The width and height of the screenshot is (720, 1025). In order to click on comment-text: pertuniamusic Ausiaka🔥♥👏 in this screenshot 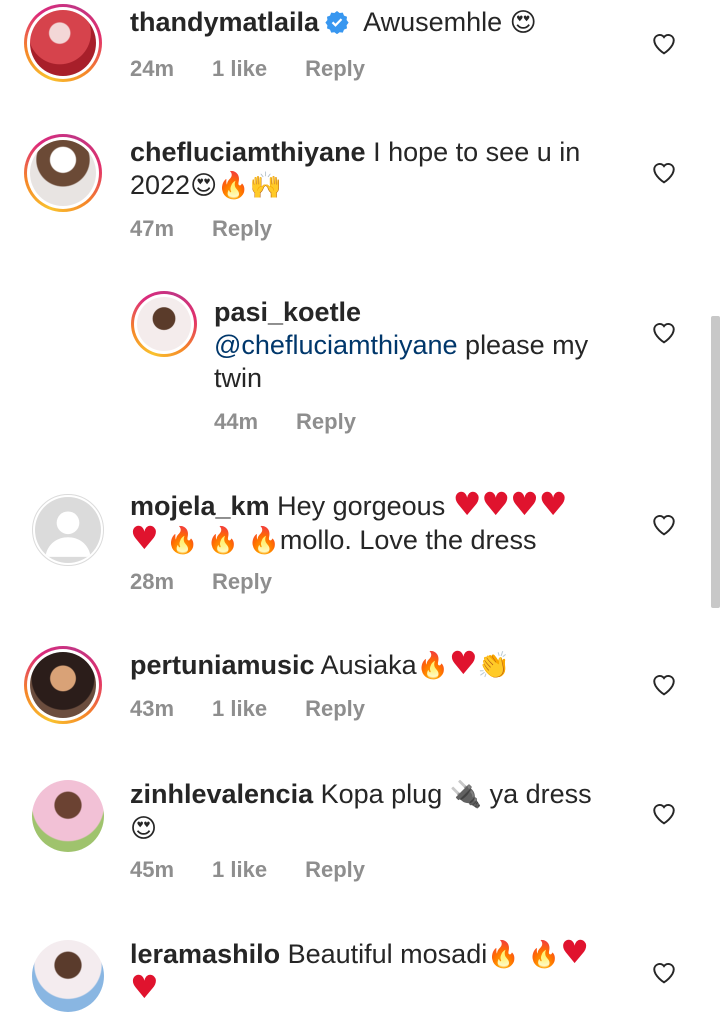, I will do `click(370, 665)`.